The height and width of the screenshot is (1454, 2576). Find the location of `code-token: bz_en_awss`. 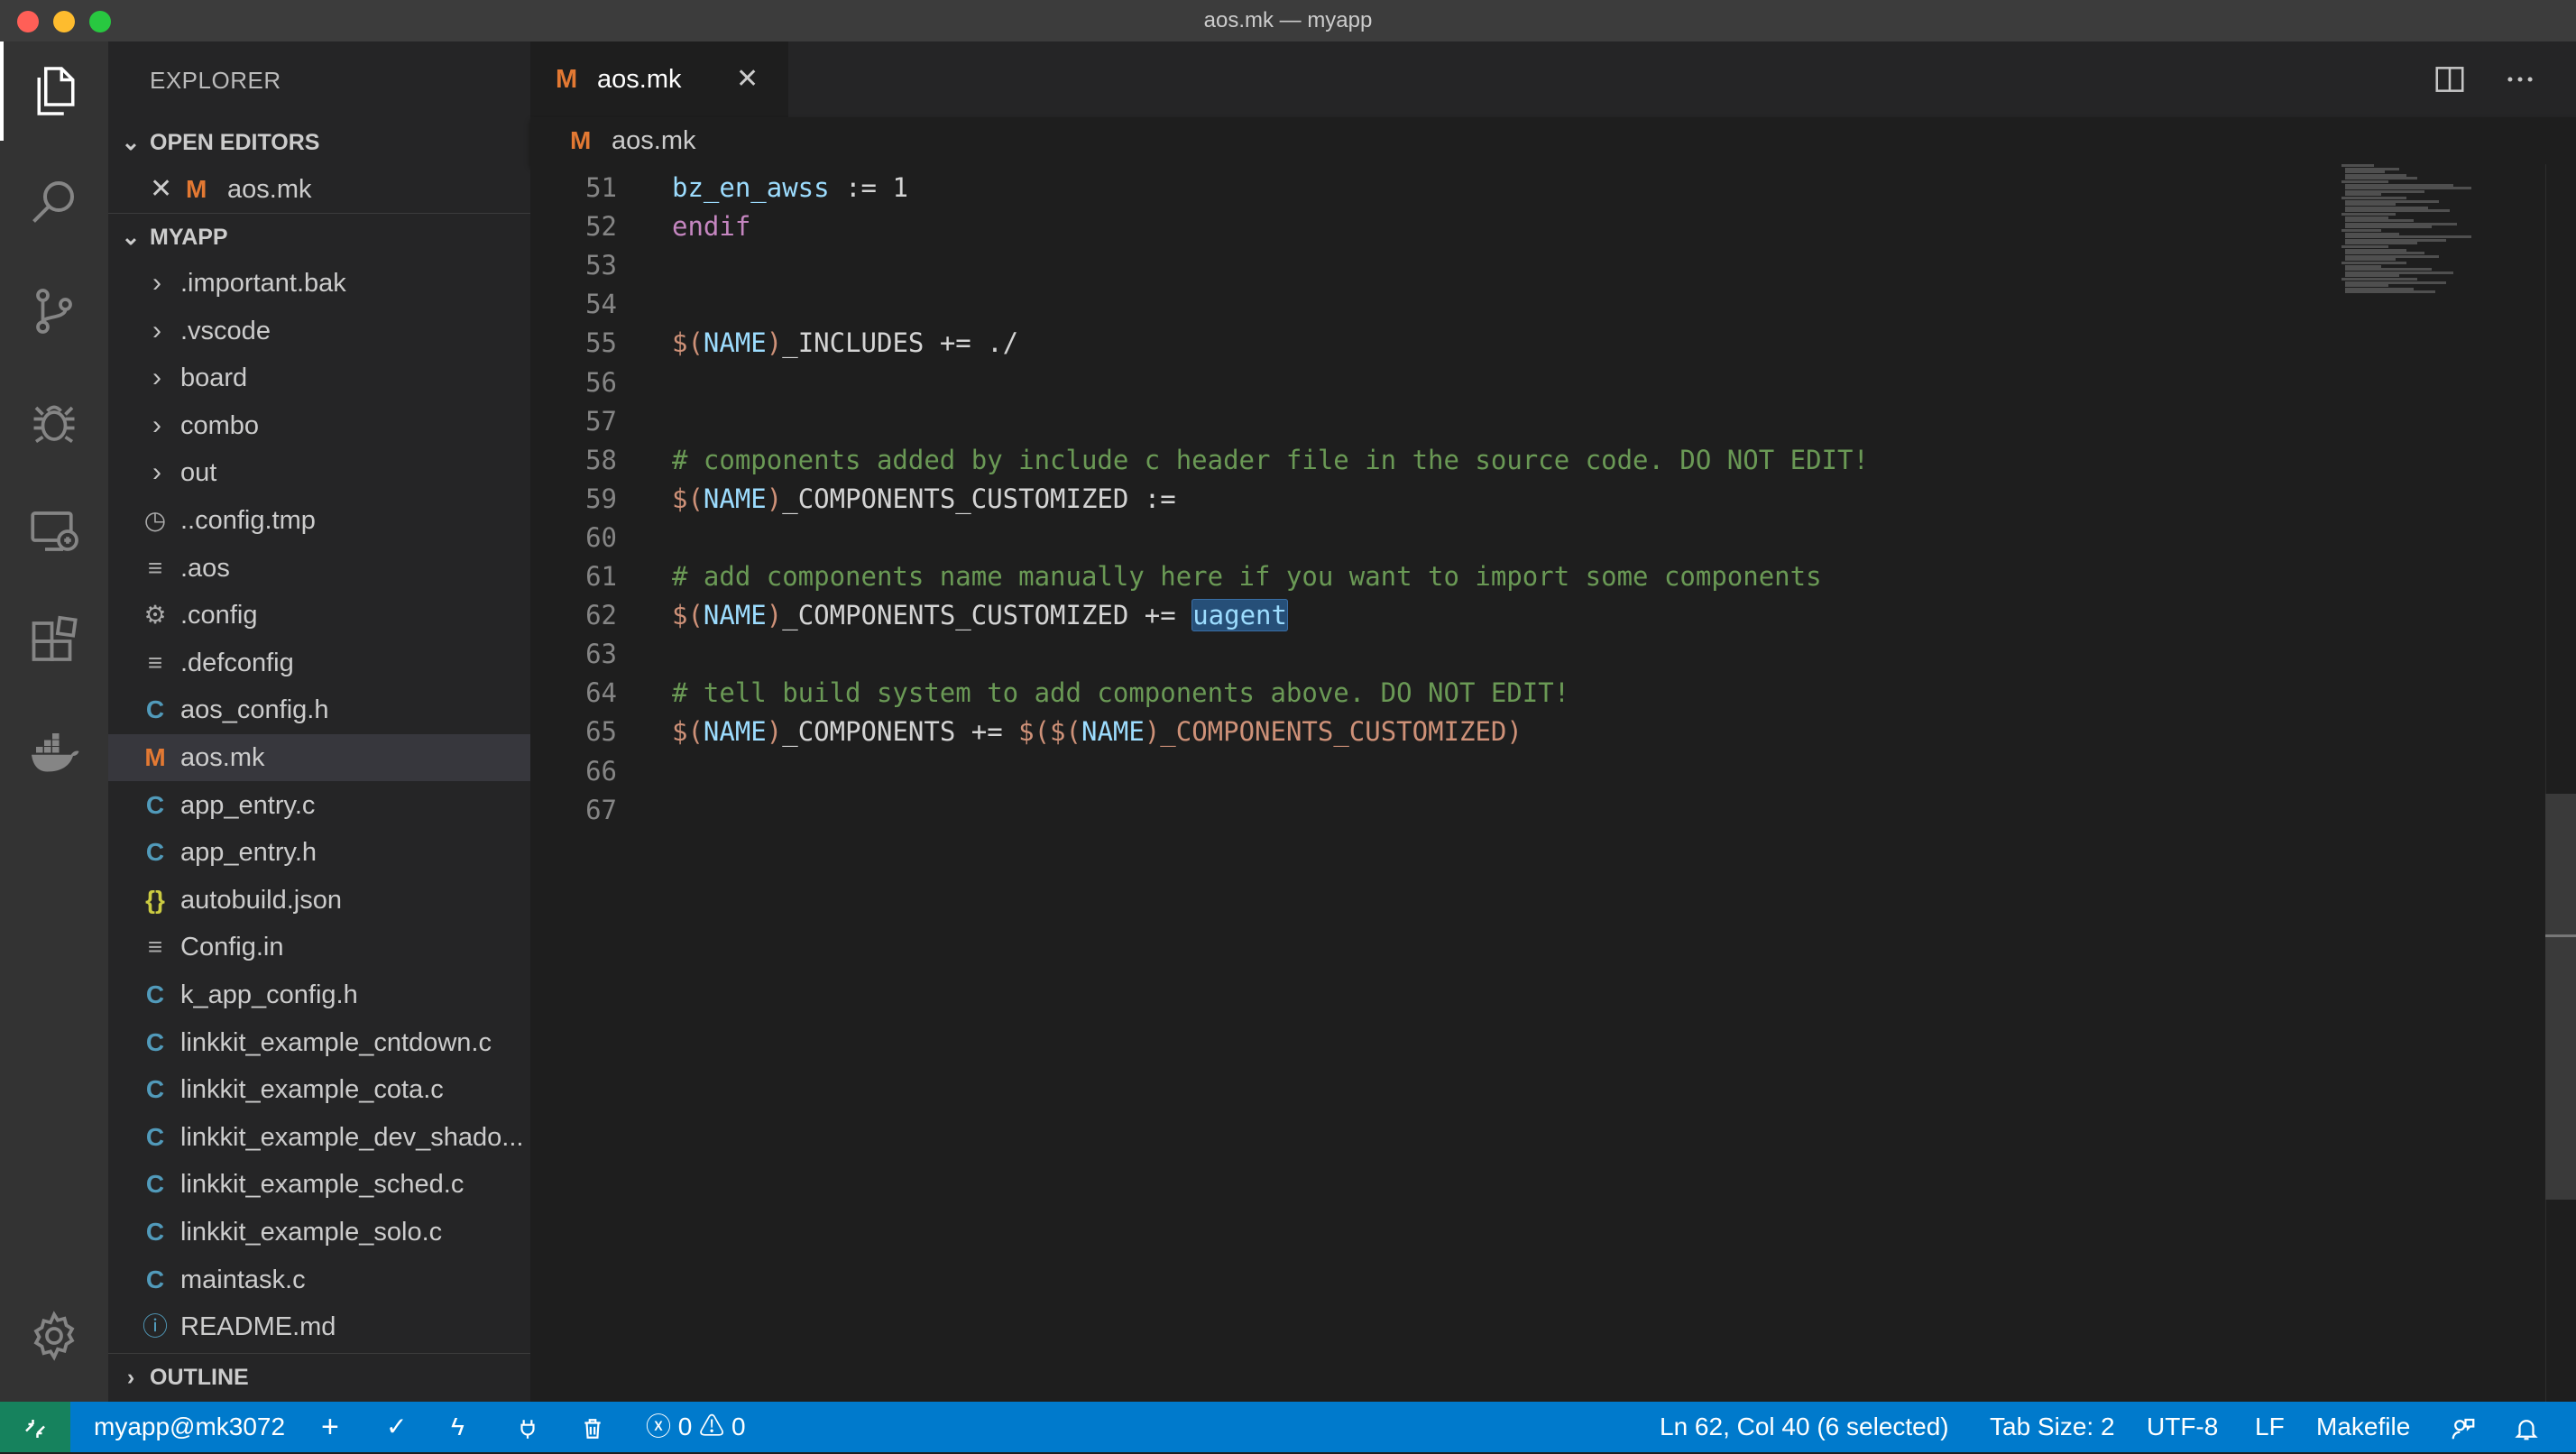

code-token: bz_en_awss is located at coordinates (751, 187).